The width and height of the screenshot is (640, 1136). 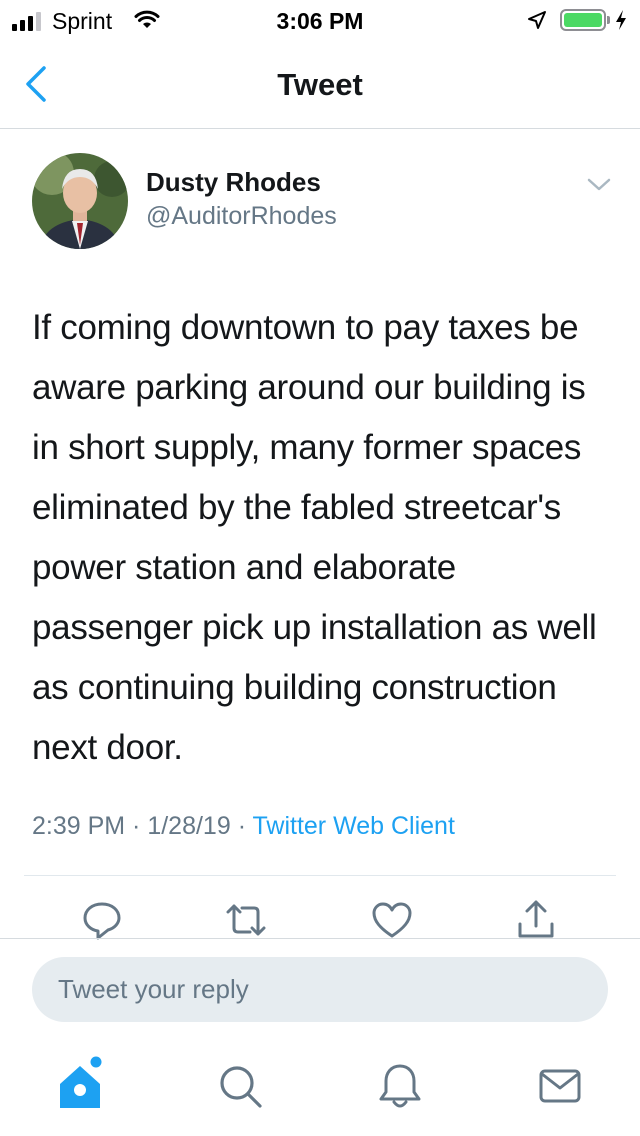 What do you see at coordinates (233, 182) in the screenshot?
I see `author-name: Dusty Rhodes` at bounding box center [233, 182].